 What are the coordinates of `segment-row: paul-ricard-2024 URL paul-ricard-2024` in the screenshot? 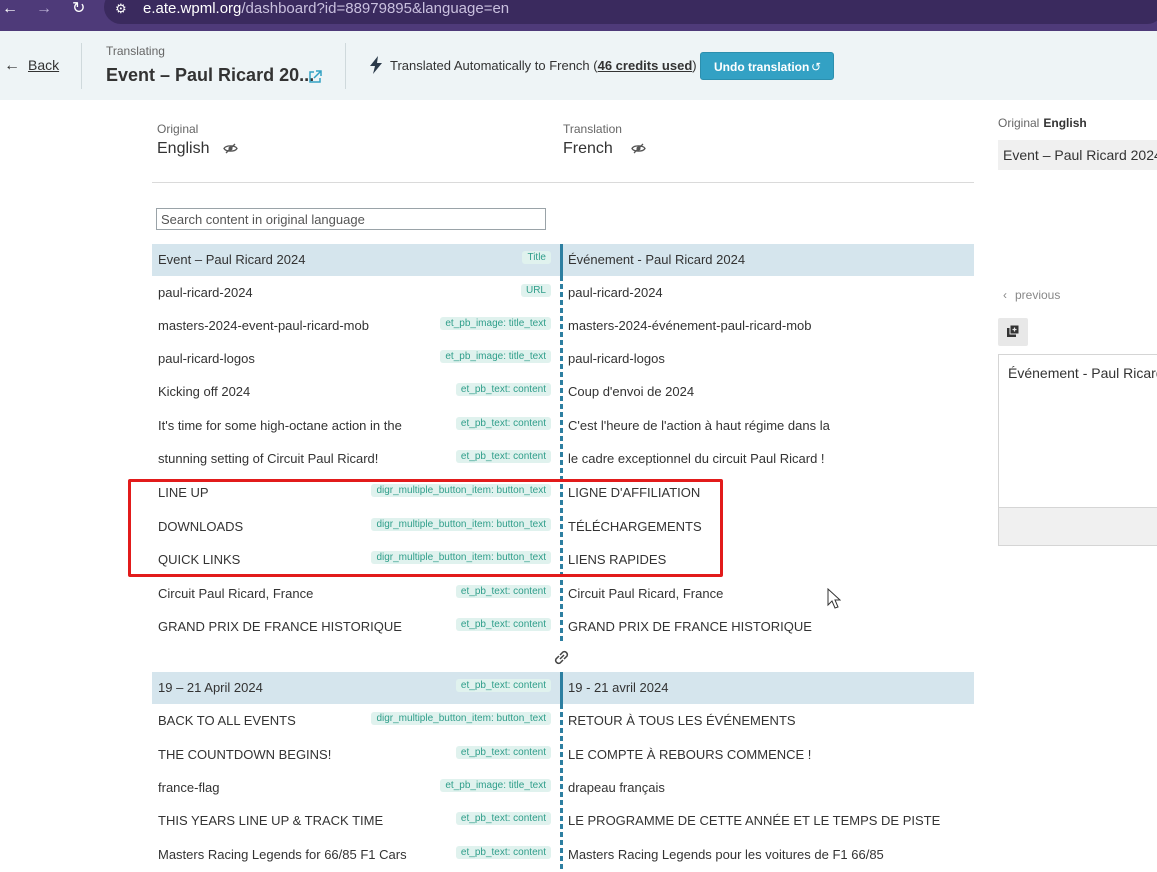 It's located at (563, 293).